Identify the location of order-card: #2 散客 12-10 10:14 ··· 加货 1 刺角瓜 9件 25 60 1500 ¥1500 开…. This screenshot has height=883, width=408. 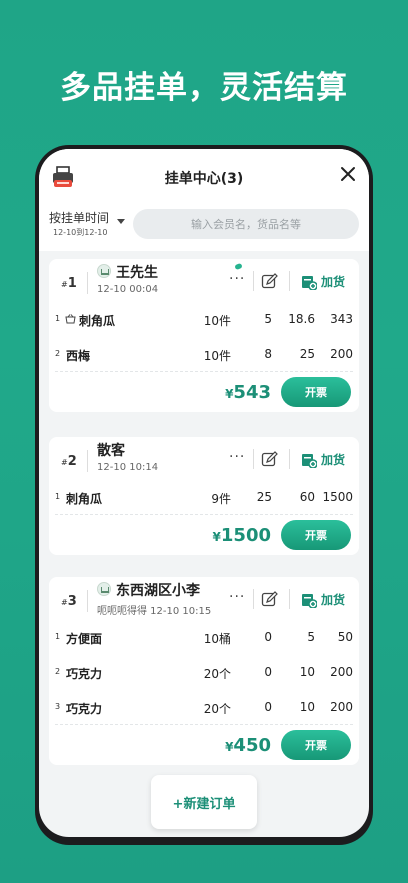
(204, 496).